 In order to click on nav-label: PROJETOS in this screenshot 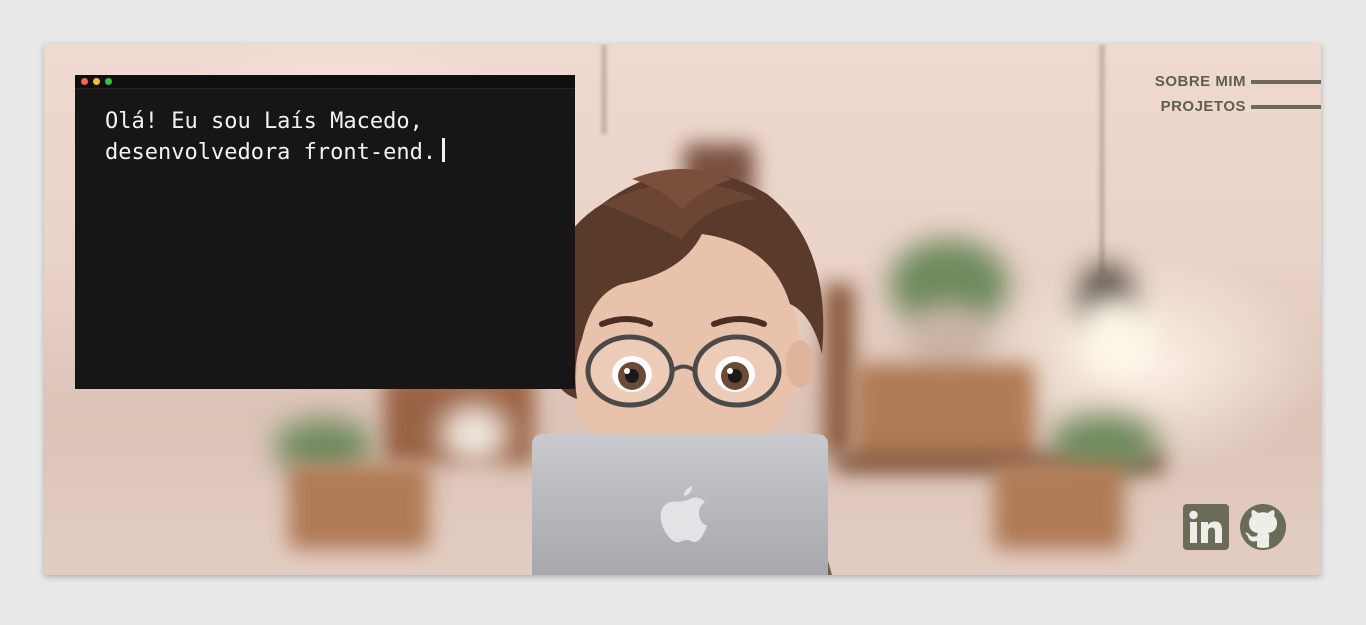, I will do `click(1203, 106)`.